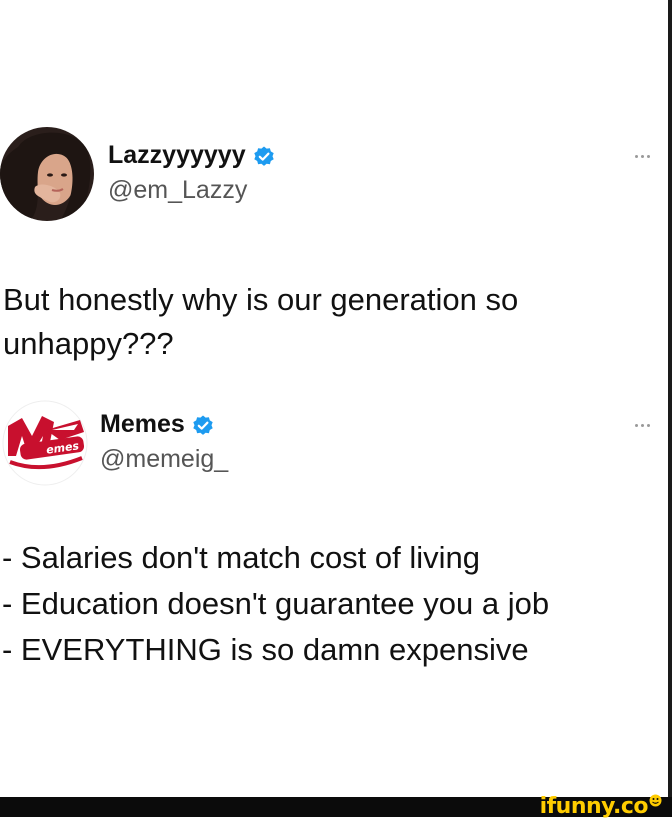 This screenshot has height=819, width=672. I want to click on memes-logo-icon: emes, so click(45, 443).